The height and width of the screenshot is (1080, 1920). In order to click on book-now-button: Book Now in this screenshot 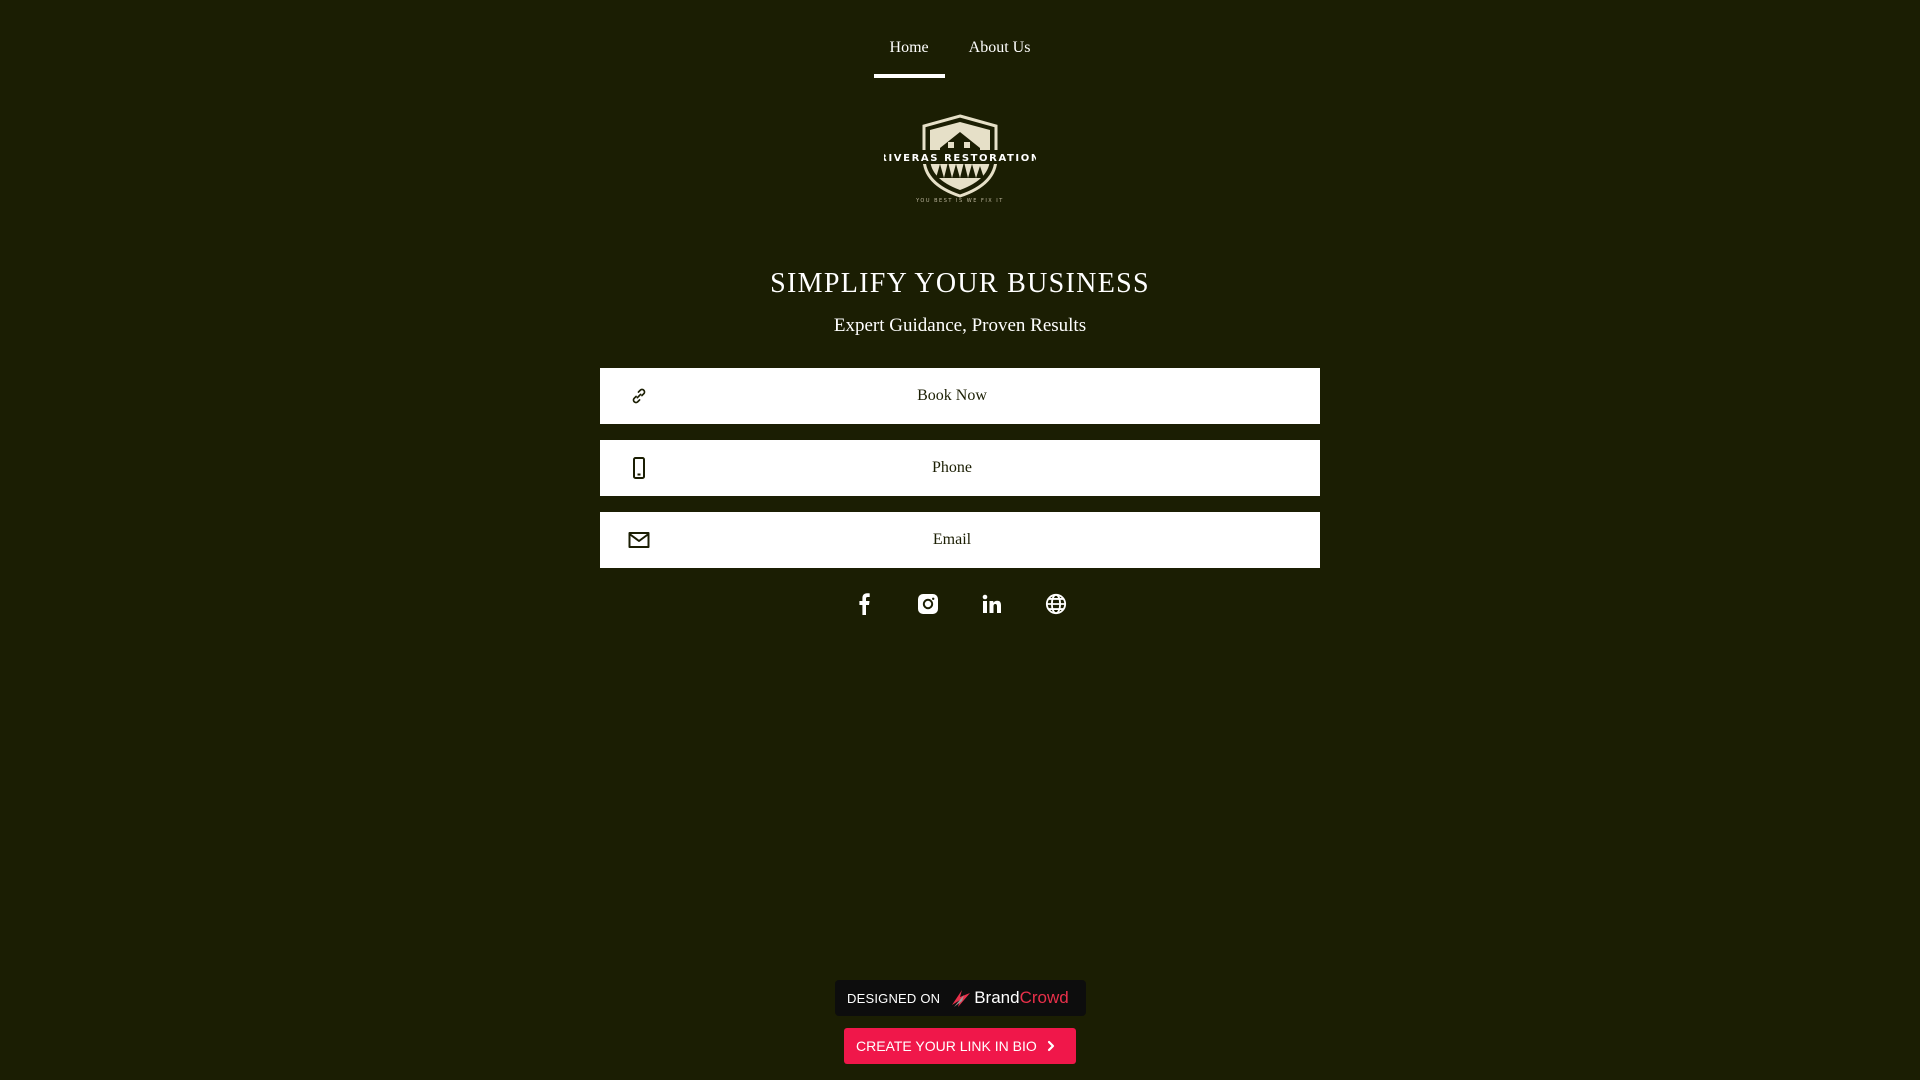, I will do `click(960, 396)`.